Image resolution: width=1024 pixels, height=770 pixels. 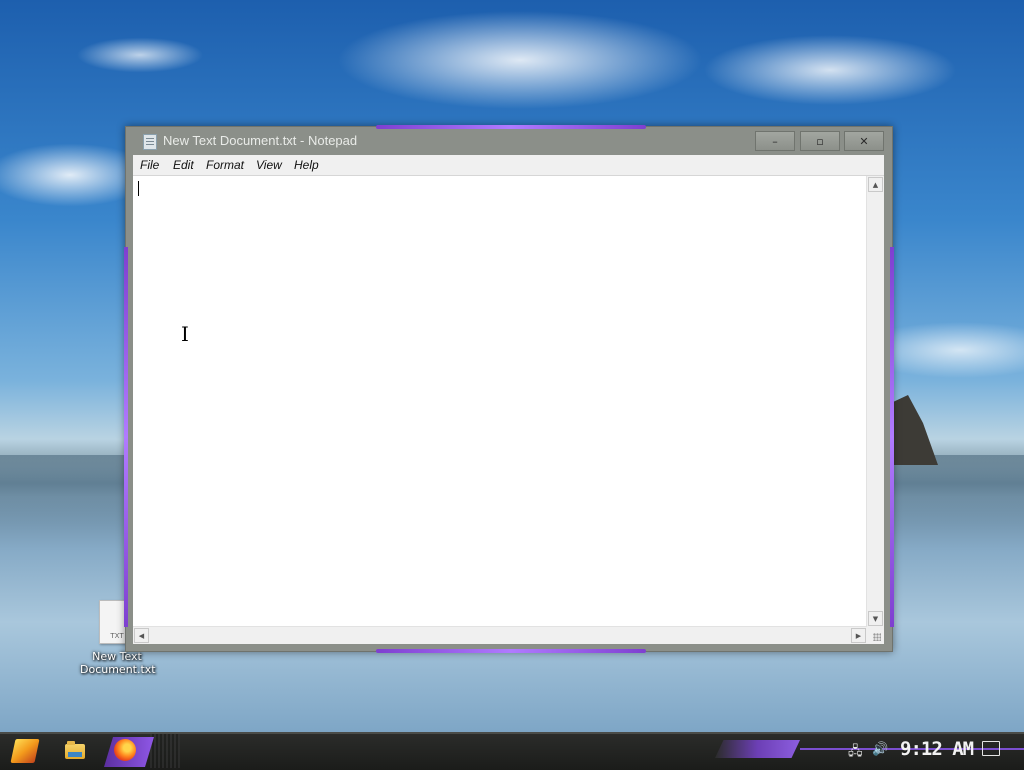 I want to click on scroll-up-arrow-icon: ▲, so click(x=875, y=184).